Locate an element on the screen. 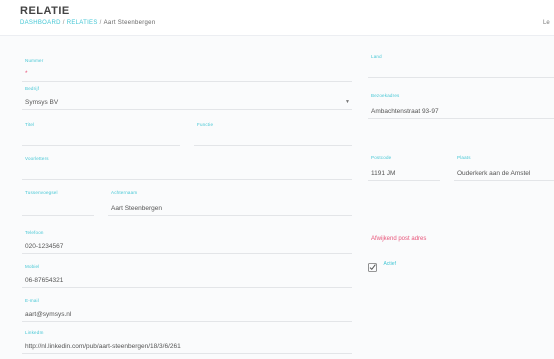  postcode-label: Postcode is located at coordinates (381, 157).